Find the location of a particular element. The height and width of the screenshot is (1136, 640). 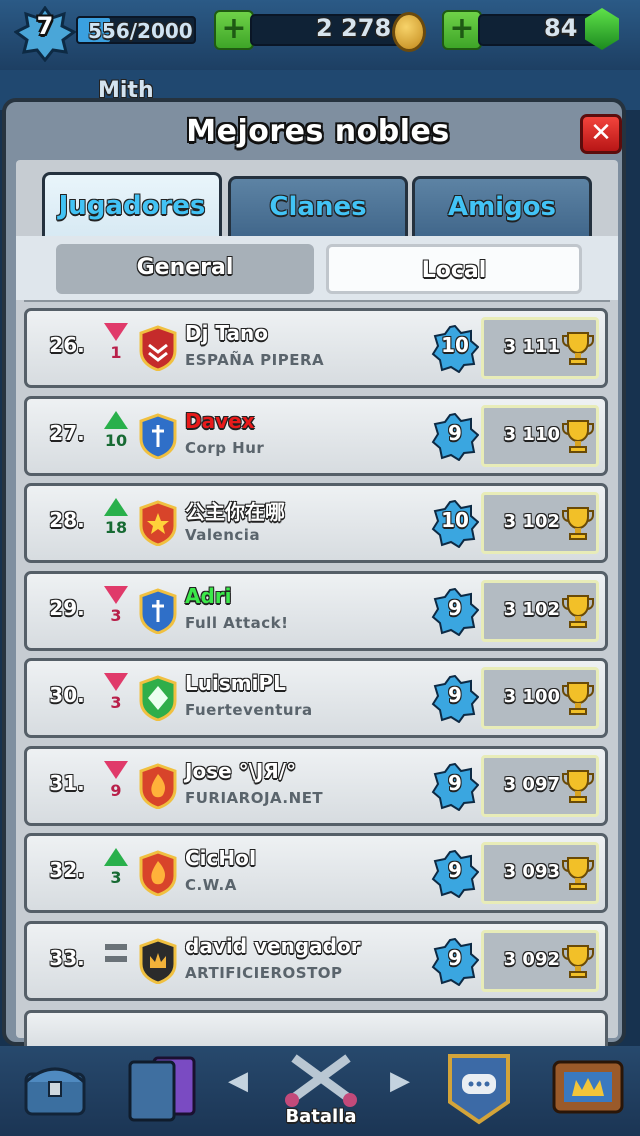

rank-change: 18 is located at coordinates (116, 517).